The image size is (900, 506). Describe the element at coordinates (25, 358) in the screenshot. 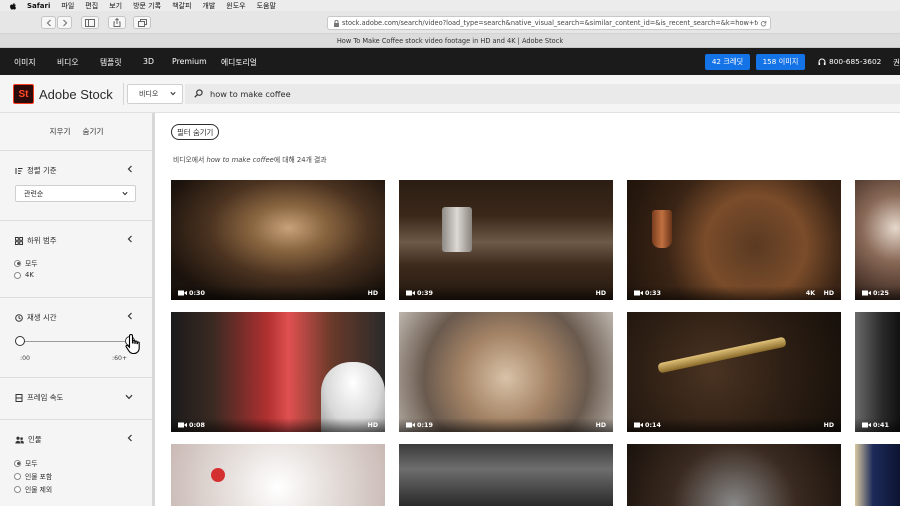

I see `duration-min-label: :00` at that location.